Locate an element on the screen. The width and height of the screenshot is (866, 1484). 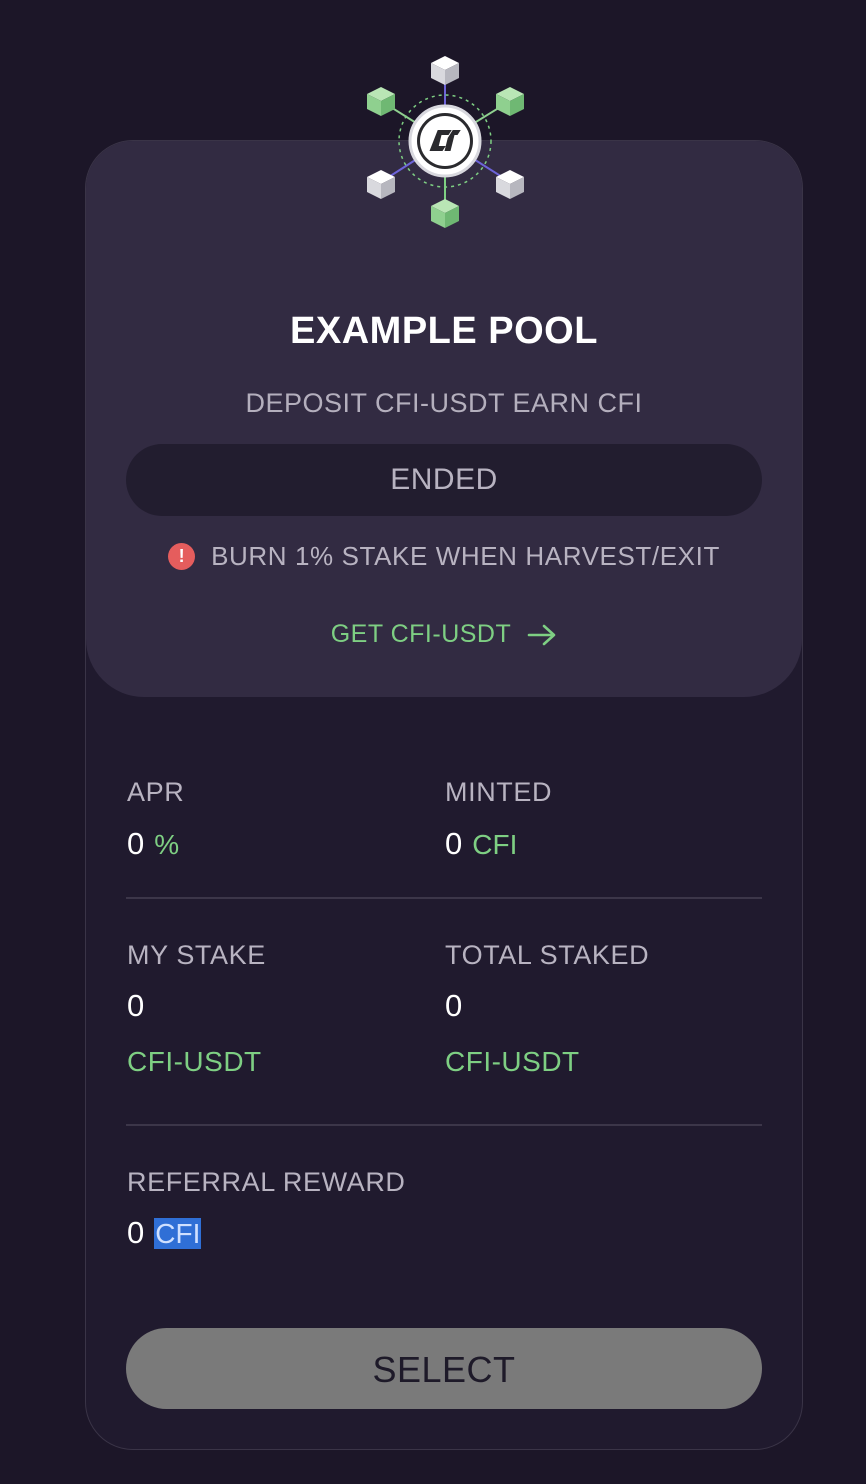
referral-reward-value: 0 CFI is located at coordinates (164, 1233).